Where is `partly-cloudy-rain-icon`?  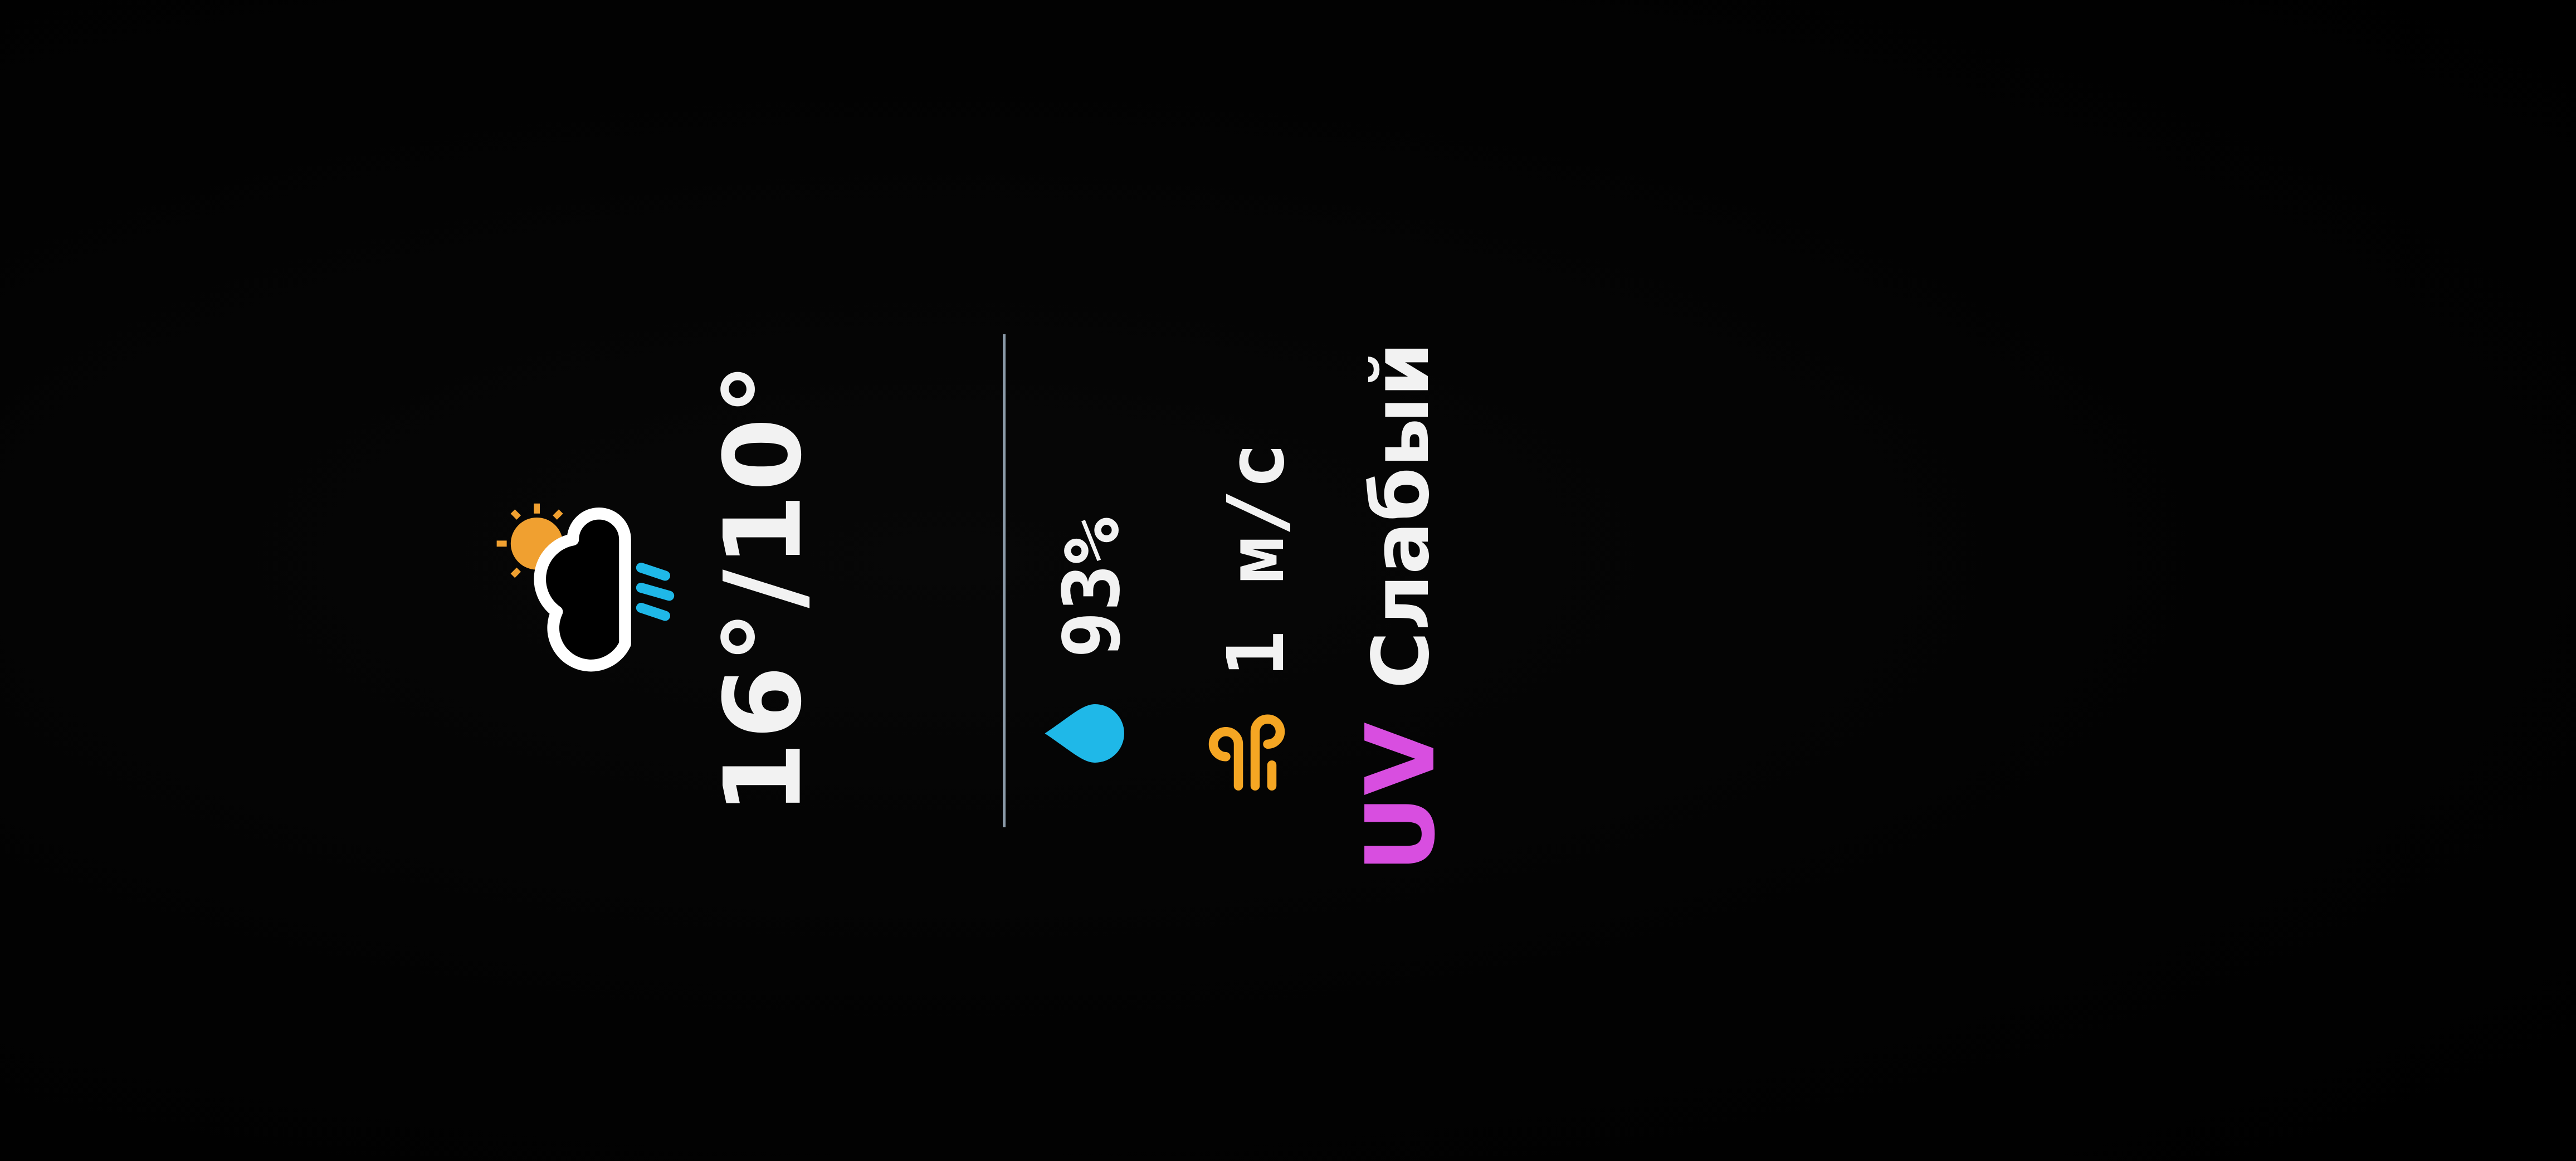
partly-cloudy-rain-icon is located at coordinates (585, 587).